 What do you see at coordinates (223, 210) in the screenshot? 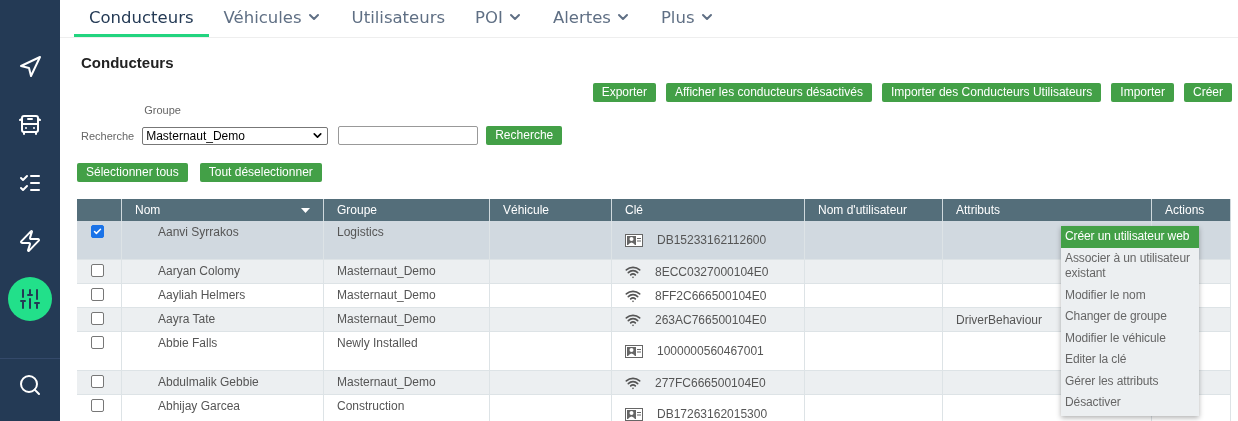
I see `column-header: Nom` at bounding box center [223, 210].